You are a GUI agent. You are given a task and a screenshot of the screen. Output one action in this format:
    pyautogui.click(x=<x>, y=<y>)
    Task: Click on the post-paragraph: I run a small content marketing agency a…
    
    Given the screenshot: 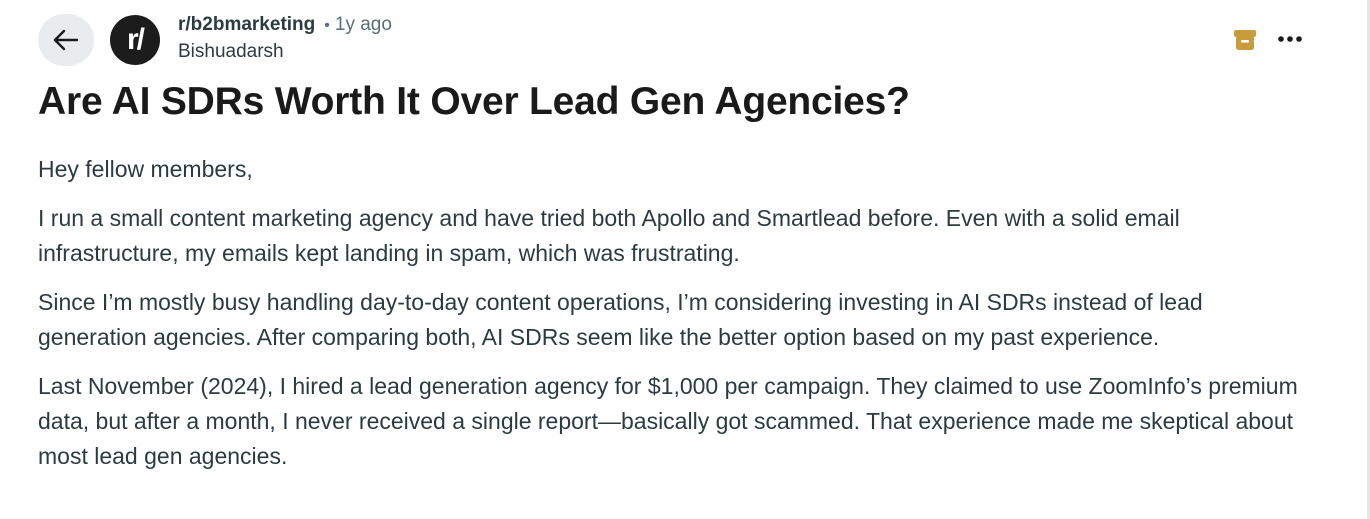 What is the action you would take?
    pyautogui.click(x=609, y=235)
    